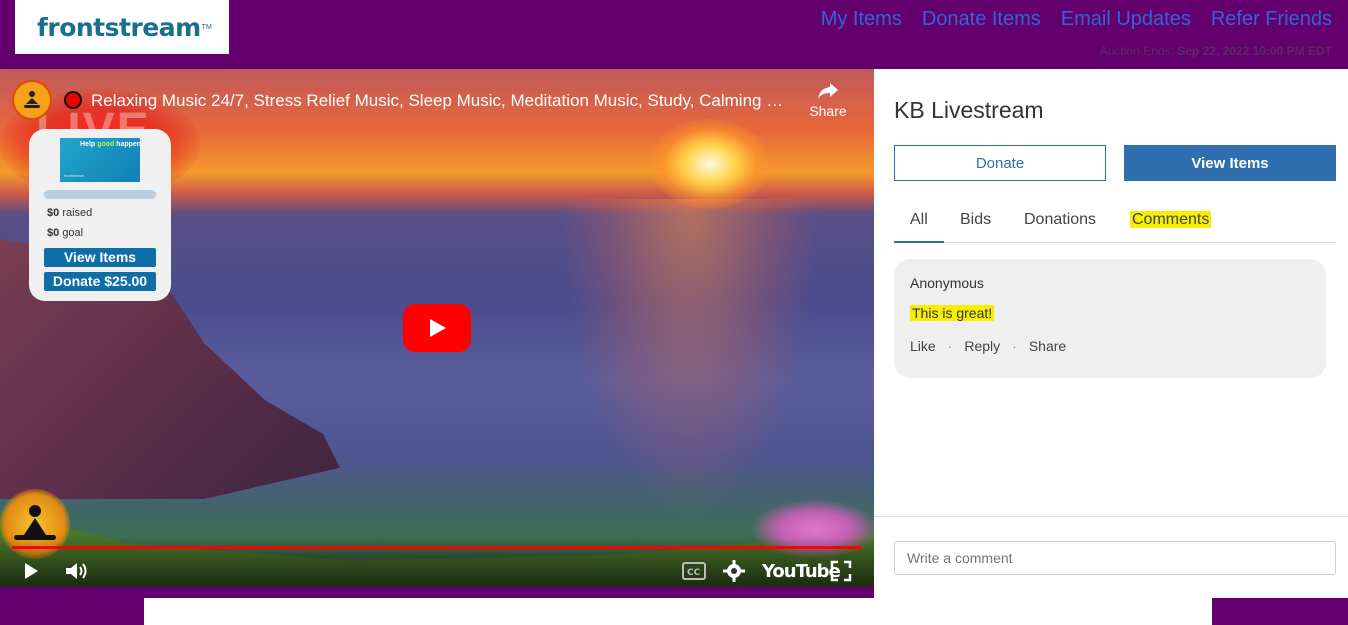 The width and height of the screenshot is (1348, 625). I want to click on play-small-icon, so click(31, 571).